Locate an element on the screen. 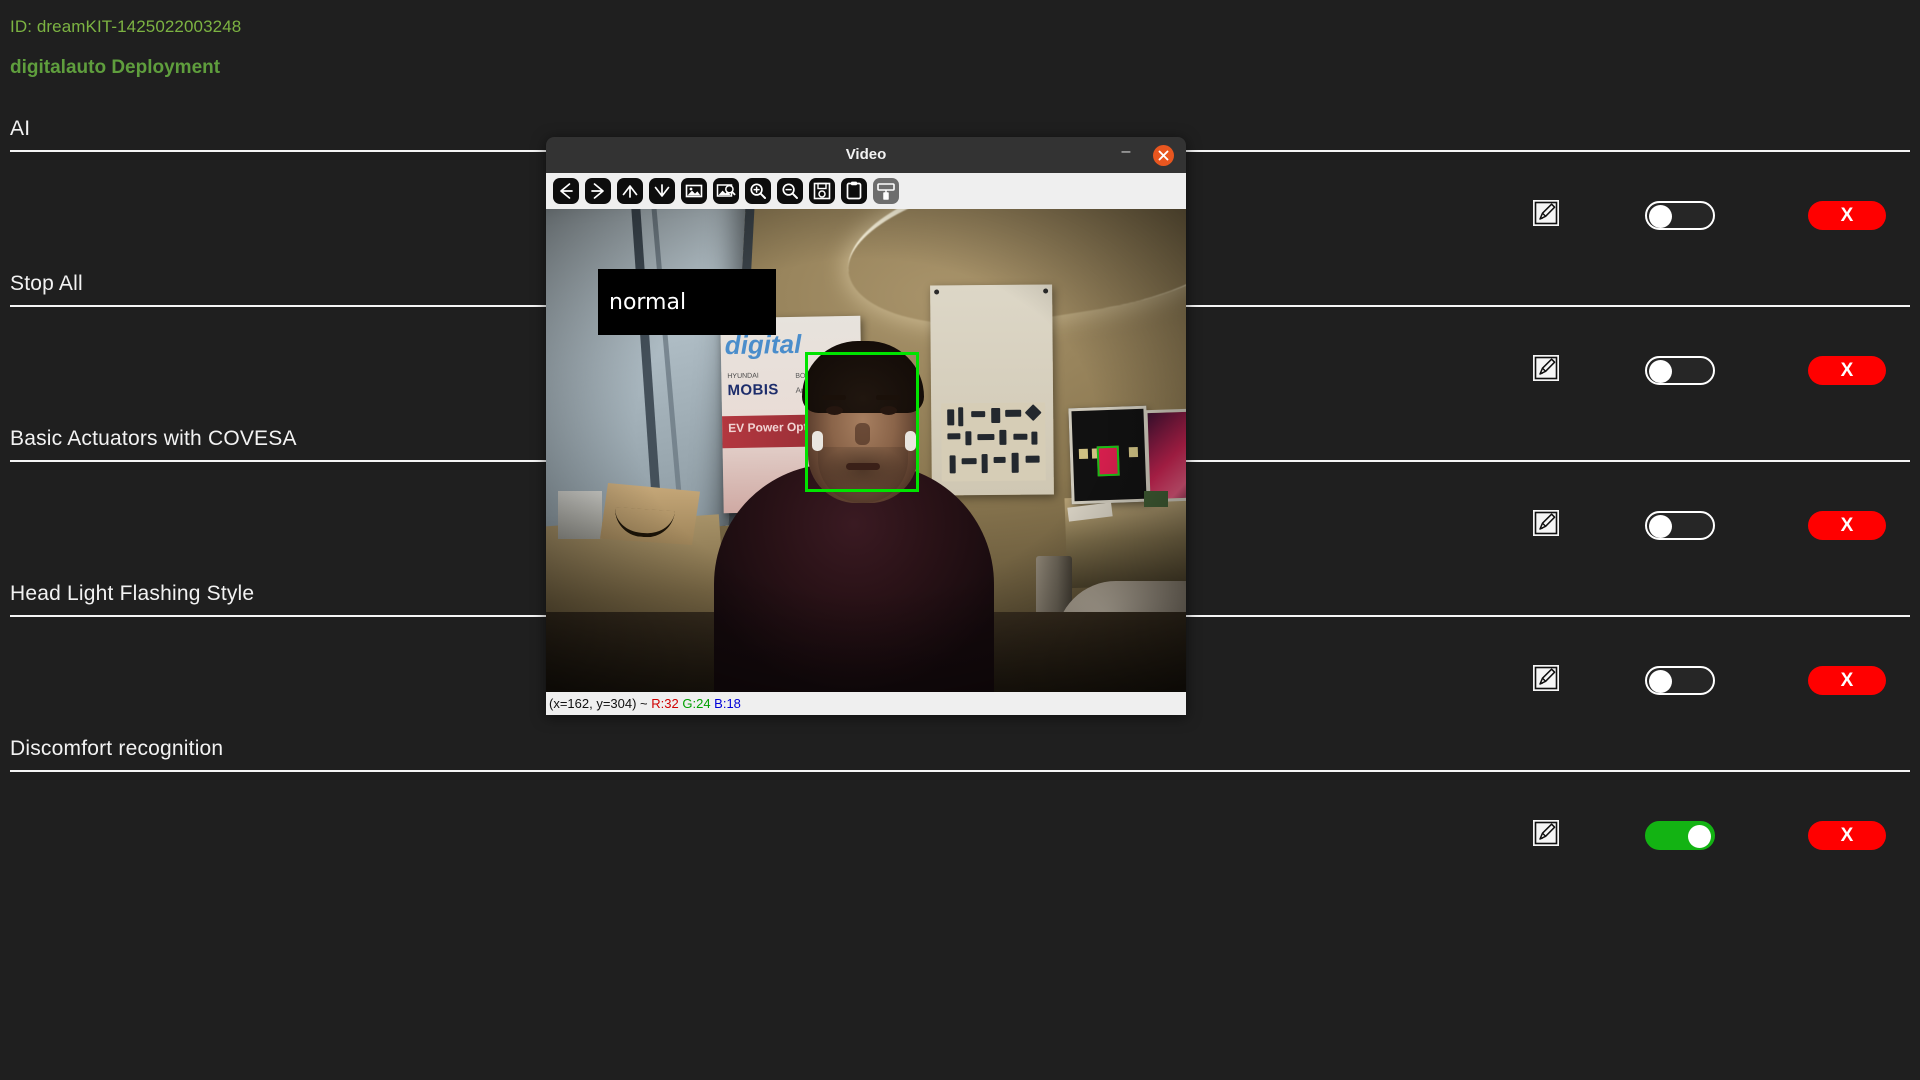  poster-hyundai-text: HYUNDAI is located at coordinates (743, 376).